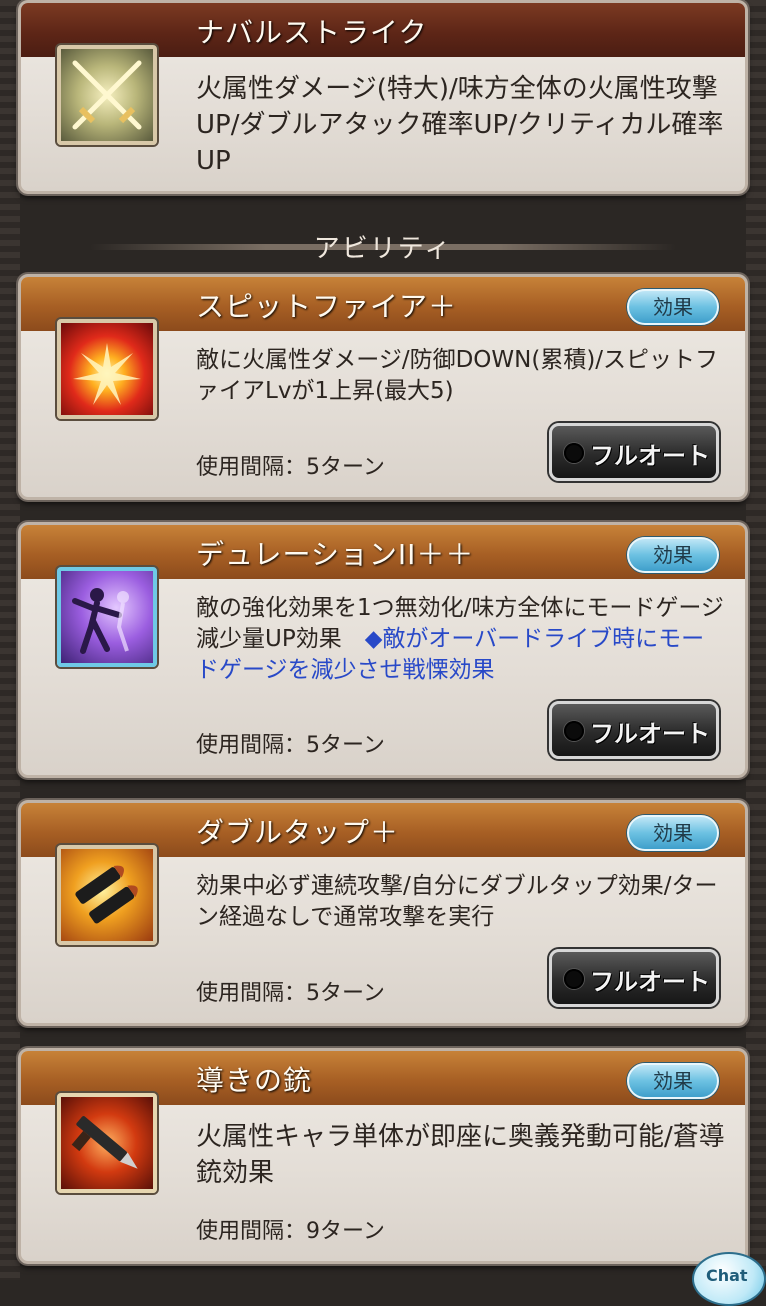  Describe the element at coordinates (383, 249) in the screenshot. I see `ability-section-title: アビリティ` at that location.